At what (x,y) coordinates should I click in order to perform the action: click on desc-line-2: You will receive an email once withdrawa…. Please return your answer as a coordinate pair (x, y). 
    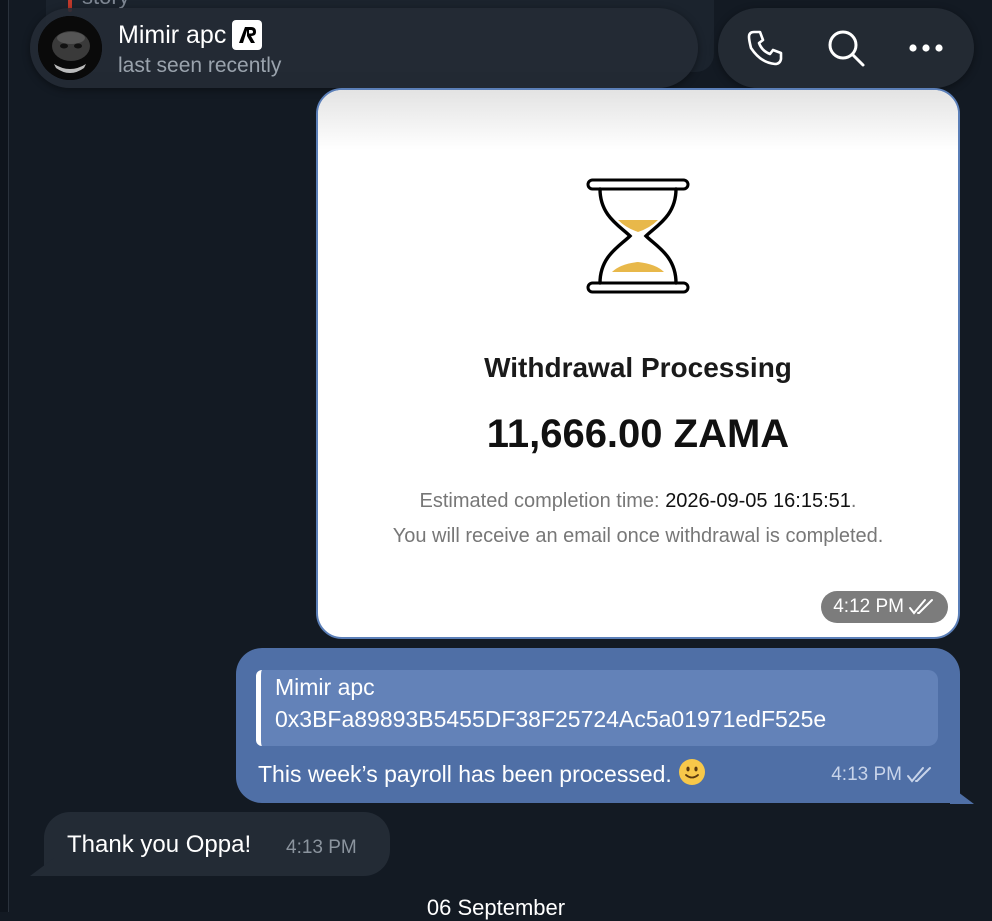
    Looking at the image, I should click on (638, 536).